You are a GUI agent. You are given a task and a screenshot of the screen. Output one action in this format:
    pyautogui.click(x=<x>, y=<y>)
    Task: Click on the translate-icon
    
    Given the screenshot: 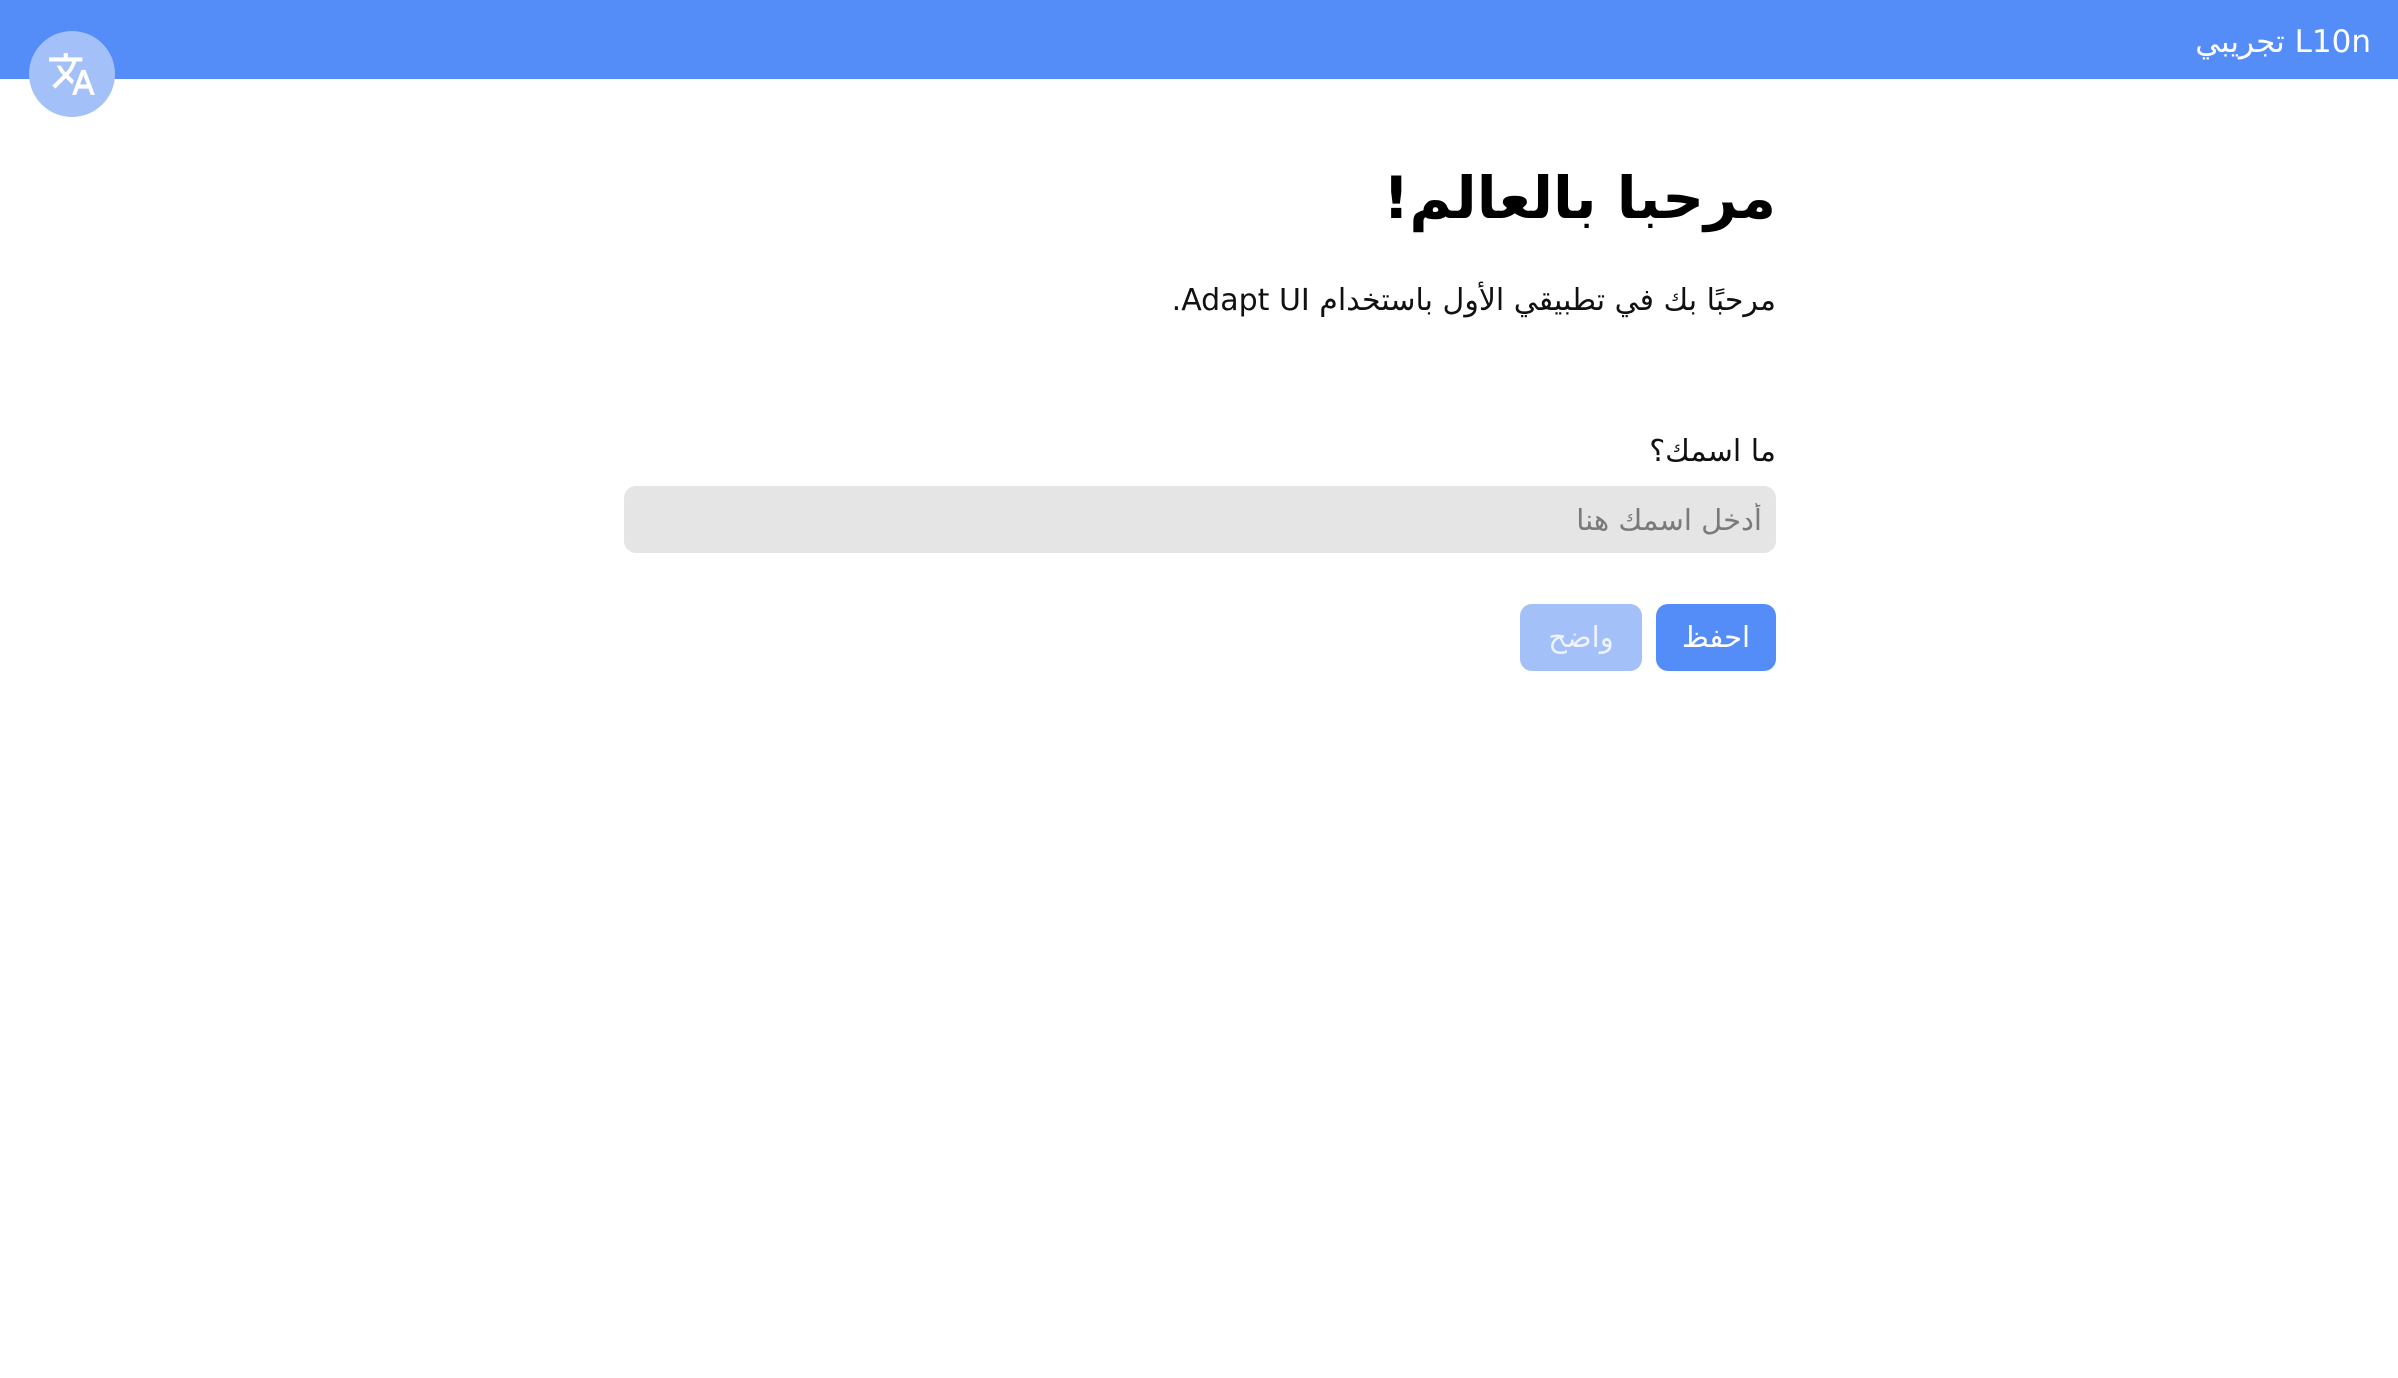 What is the action you would take?
    pyautogui.click(x=72, y=74)
    